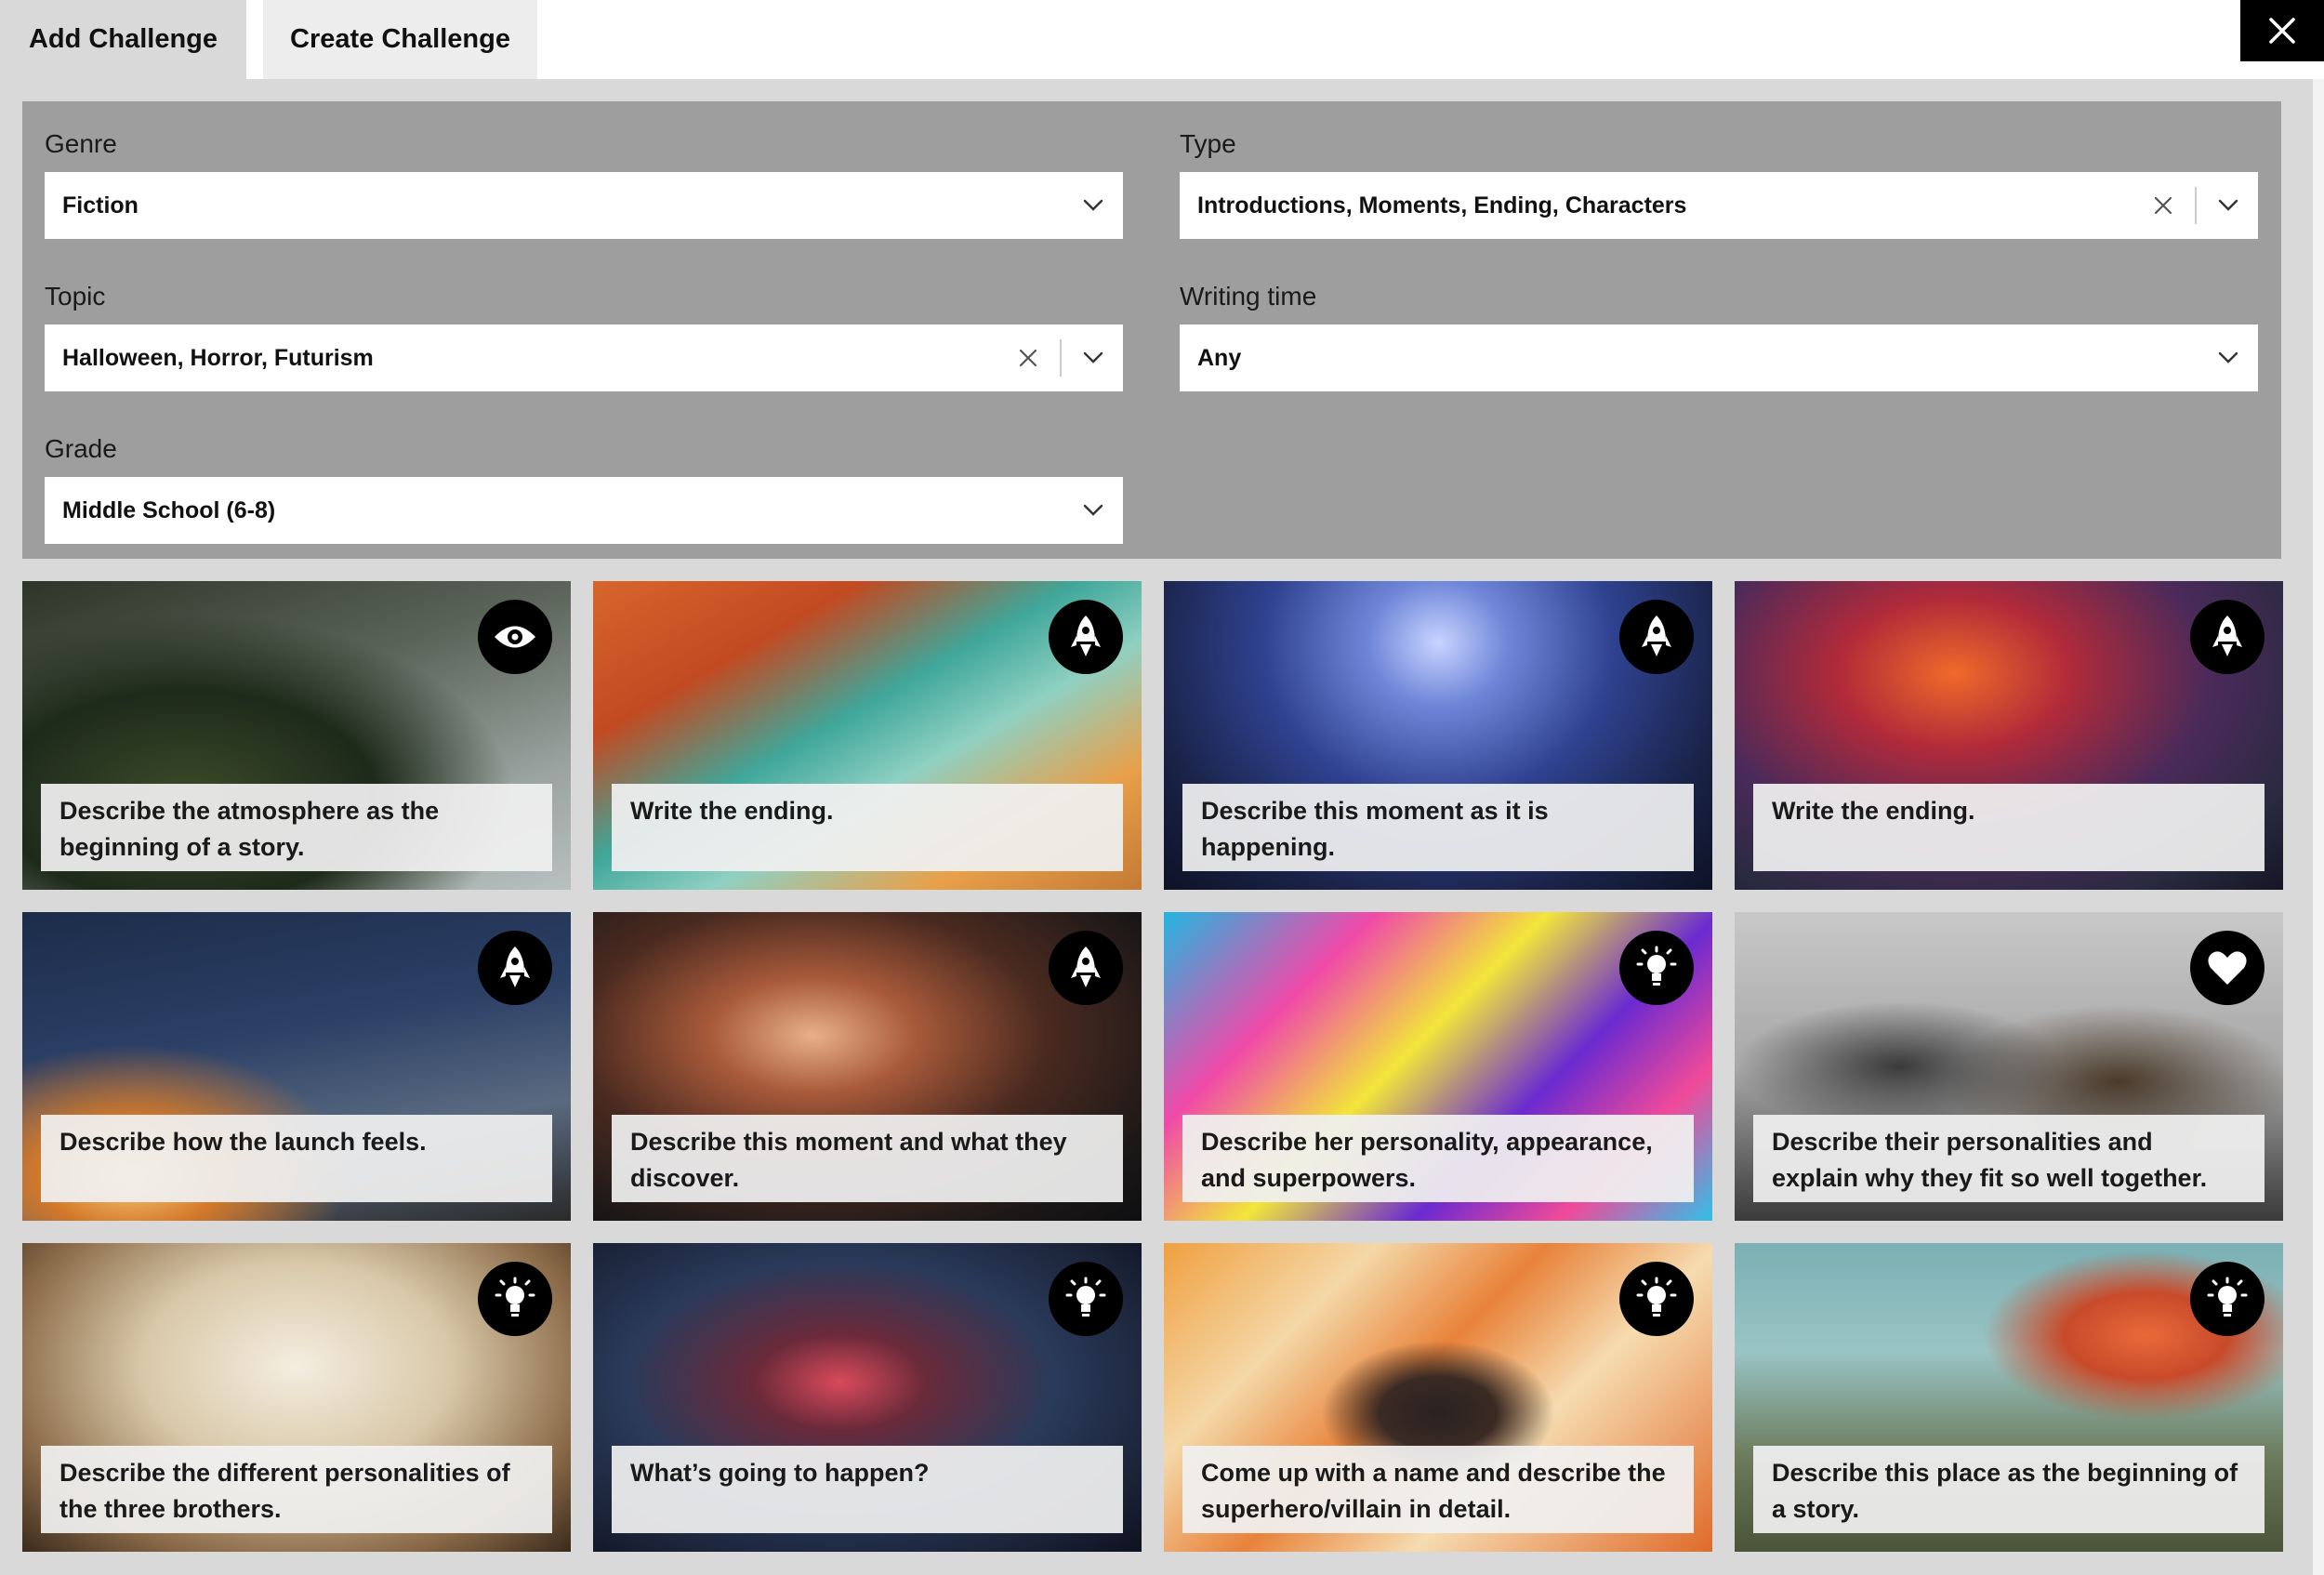 Image resolution: width=2324 pixels, height=1575 pixels. Describe the element at coordinates (123, 40) in the screenshot. I see `tab-add-challenge: Add Challenge` at that location.